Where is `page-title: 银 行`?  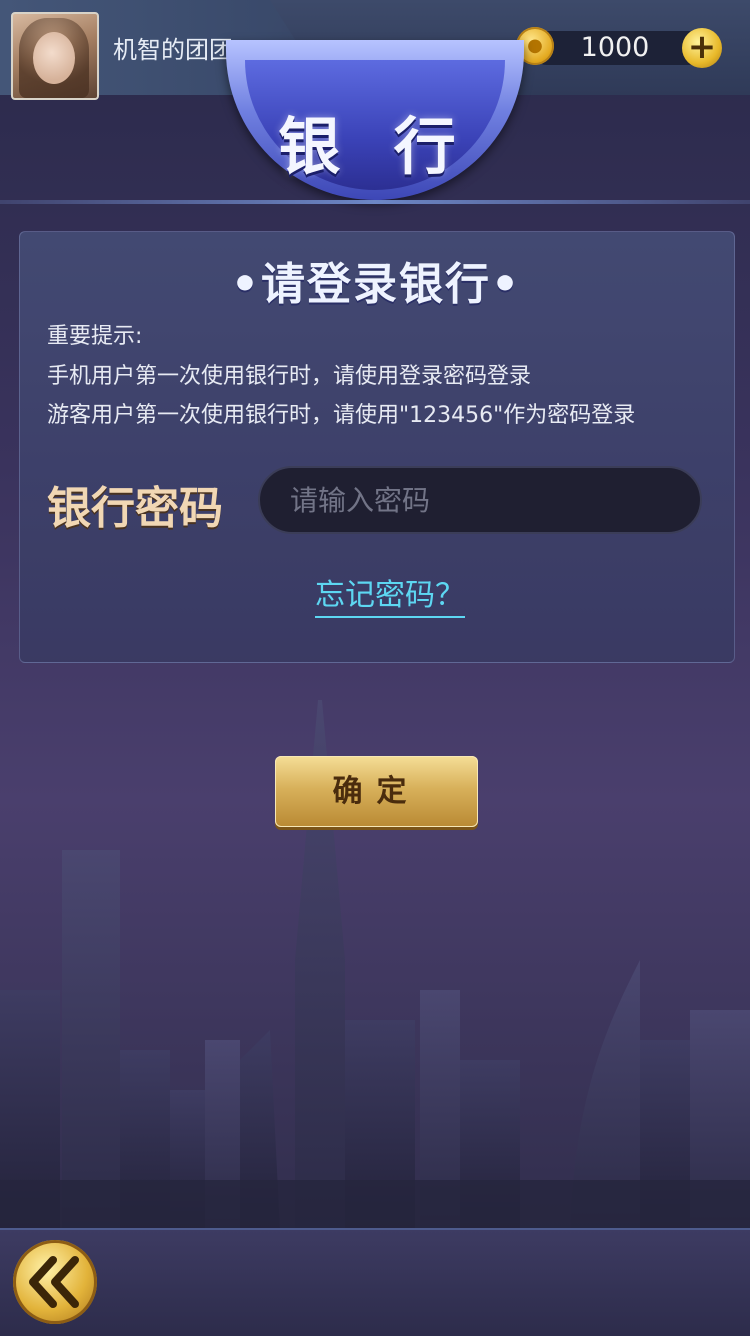
page-title: 银 行 is located at coordinates (375, 146).